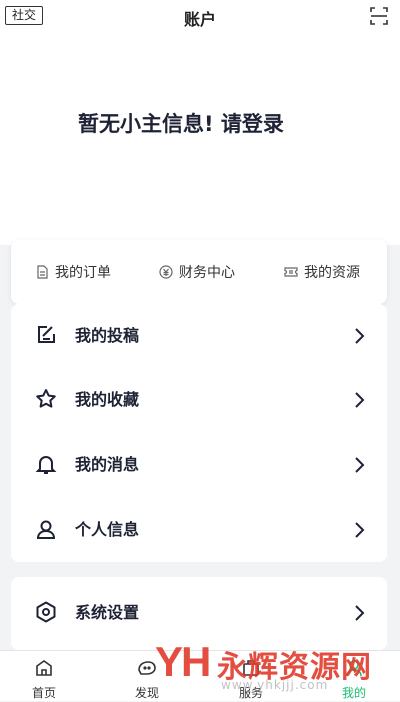 Image resolution: width=400 pixels, height=702 pixels. Describe the element at coordinates (251, 668) in the screenshot. I see `service-icon` at that location.